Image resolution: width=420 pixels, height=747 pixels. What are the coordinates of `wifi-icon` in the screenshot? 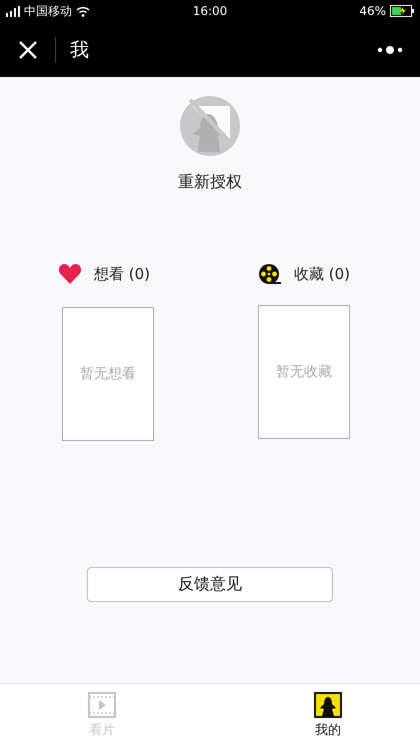 It's located at (83, 11).